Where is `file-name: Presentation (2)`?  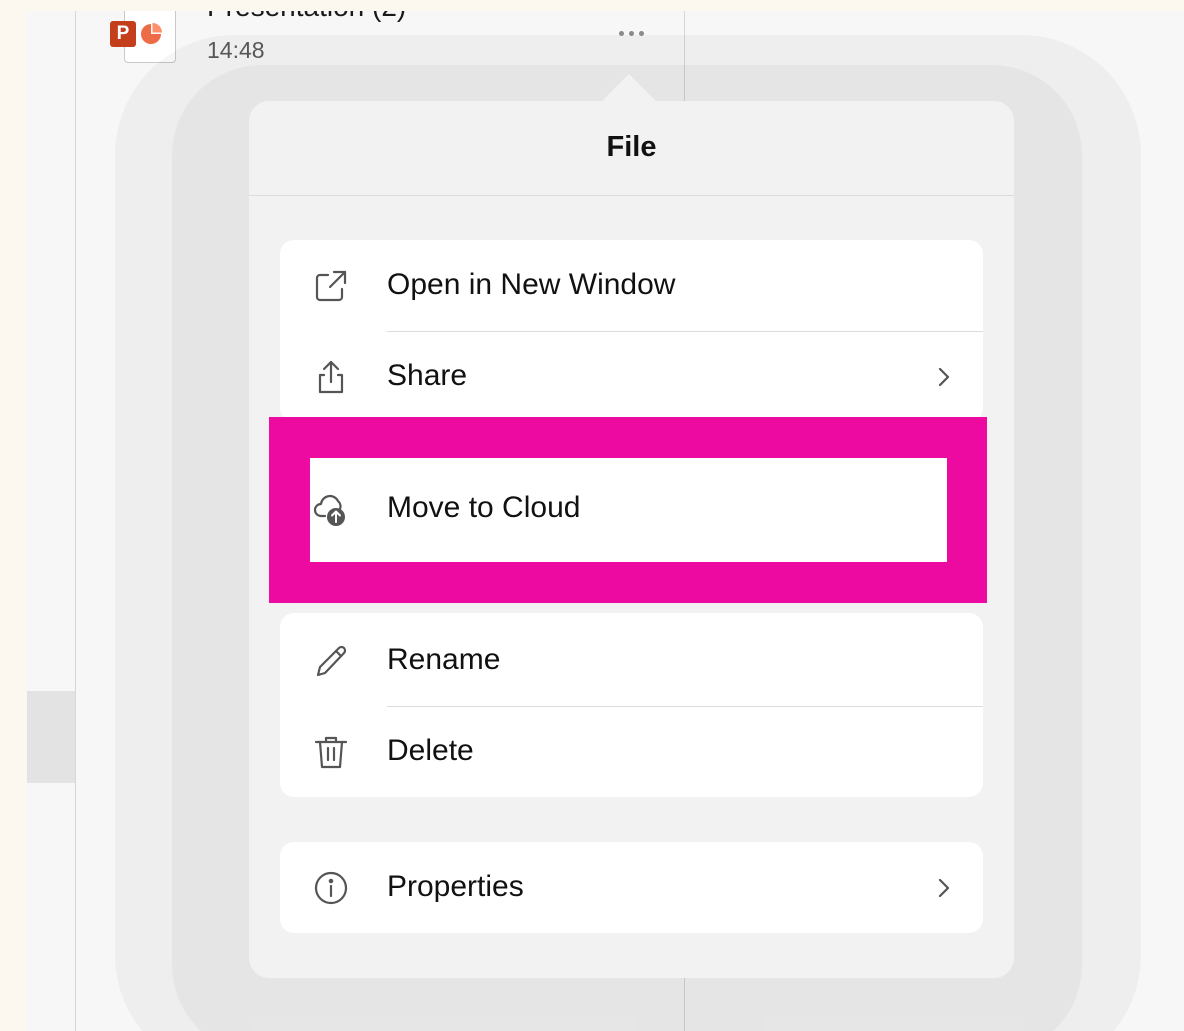 file-name: Presentation (2) is located at coordinates (306, 17).